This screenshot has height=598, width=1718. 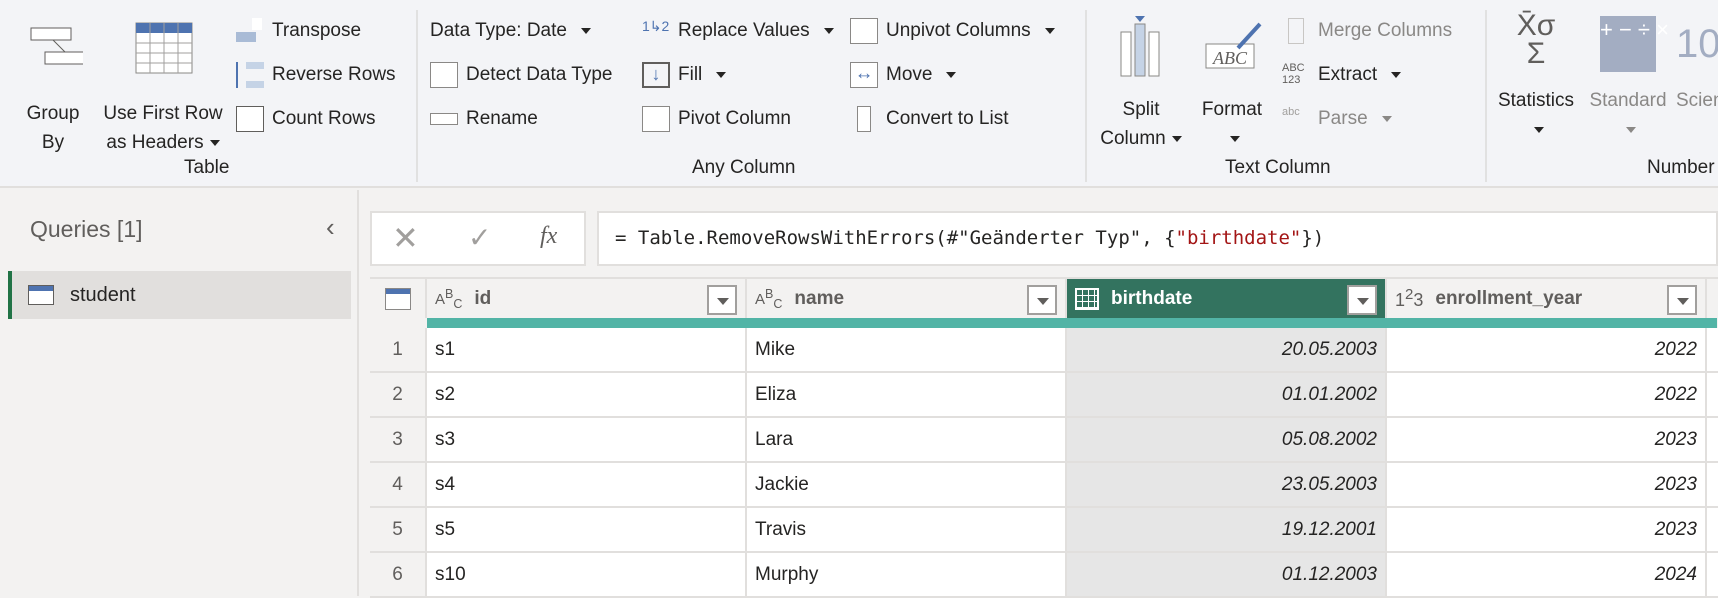 I want to click on cell-id: s1, so click(x=587, y=350).